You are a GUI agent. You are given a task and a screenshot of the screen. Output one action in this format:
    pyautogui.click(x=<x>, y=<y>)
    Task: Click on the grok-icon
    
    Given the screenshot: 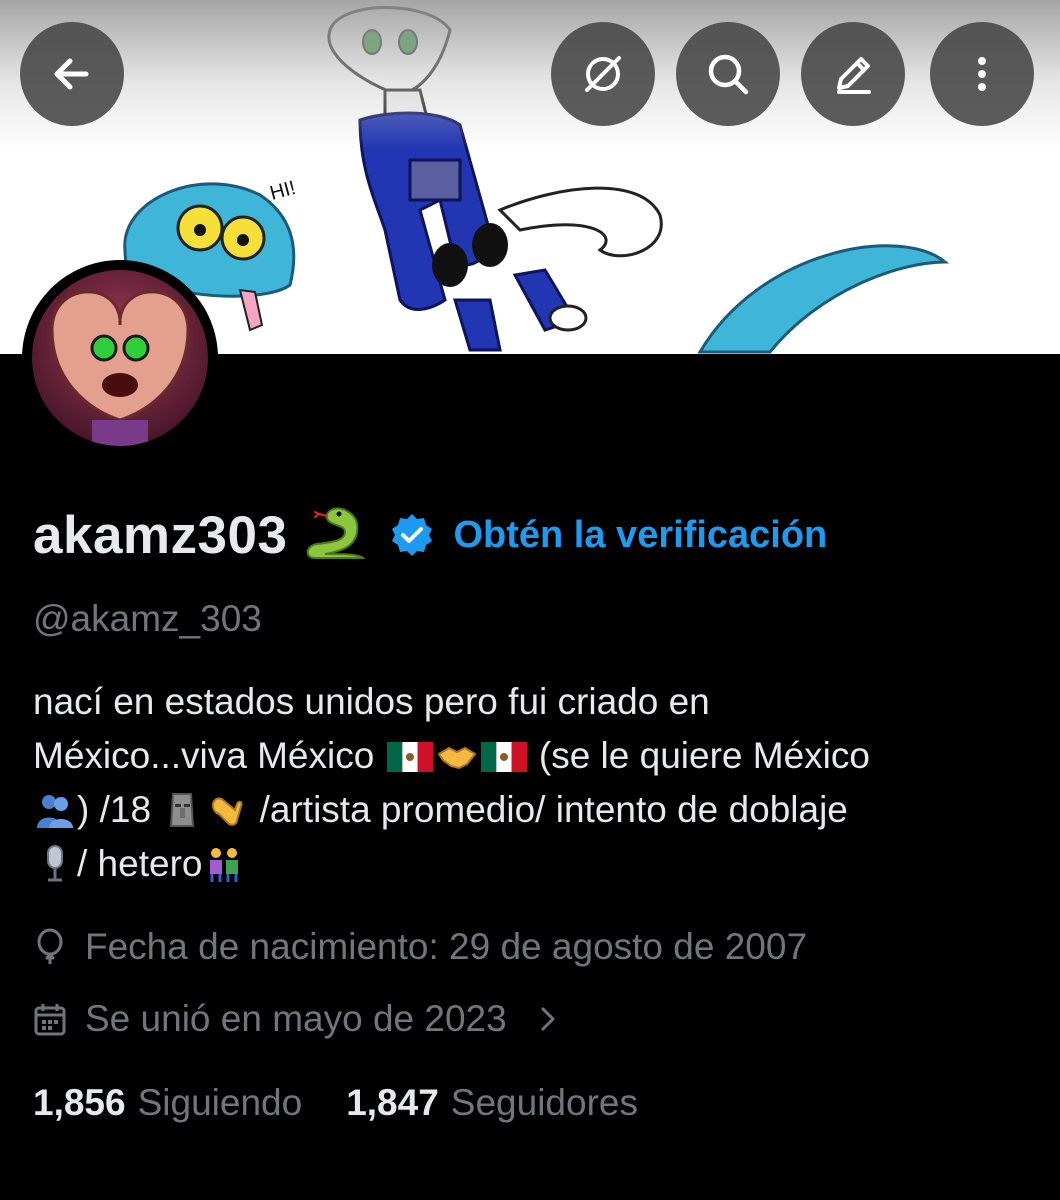 What is the action you would take?
    pyautogui.click(x=603, y=74)
    